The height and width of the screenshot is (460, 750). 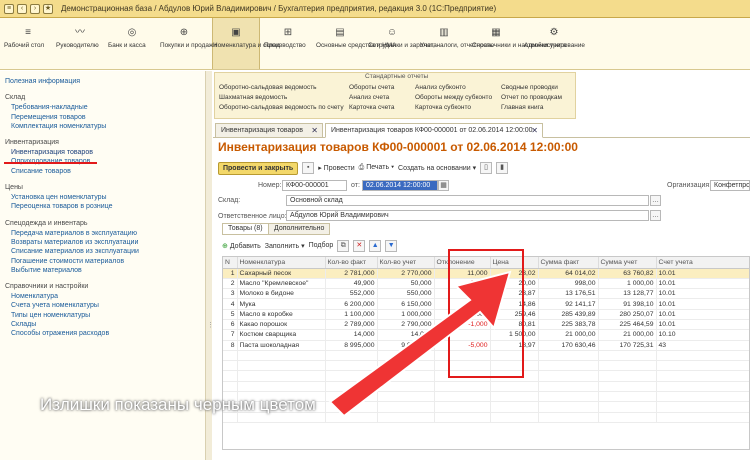 I want to click on tab-goods: Товары (8), so click(x=245, y=229).